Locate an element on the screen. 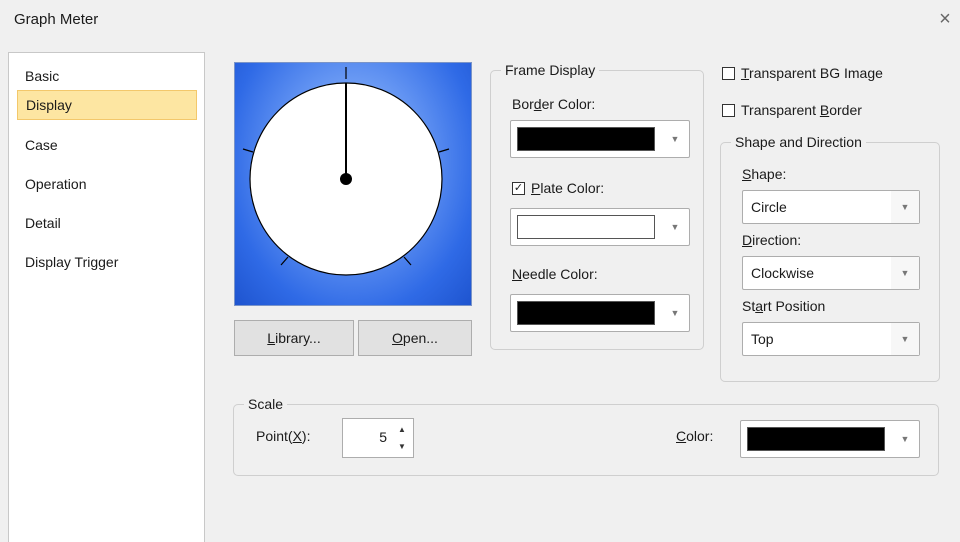  sidebar-item-display: Display is located at coordinates (107, 105).